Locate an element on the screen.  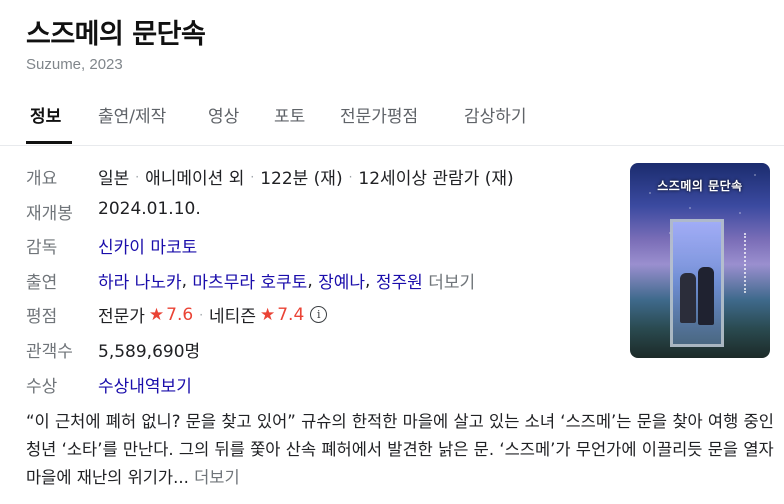
genre: 애니메이션 외 is located at coordinates (195, 179).